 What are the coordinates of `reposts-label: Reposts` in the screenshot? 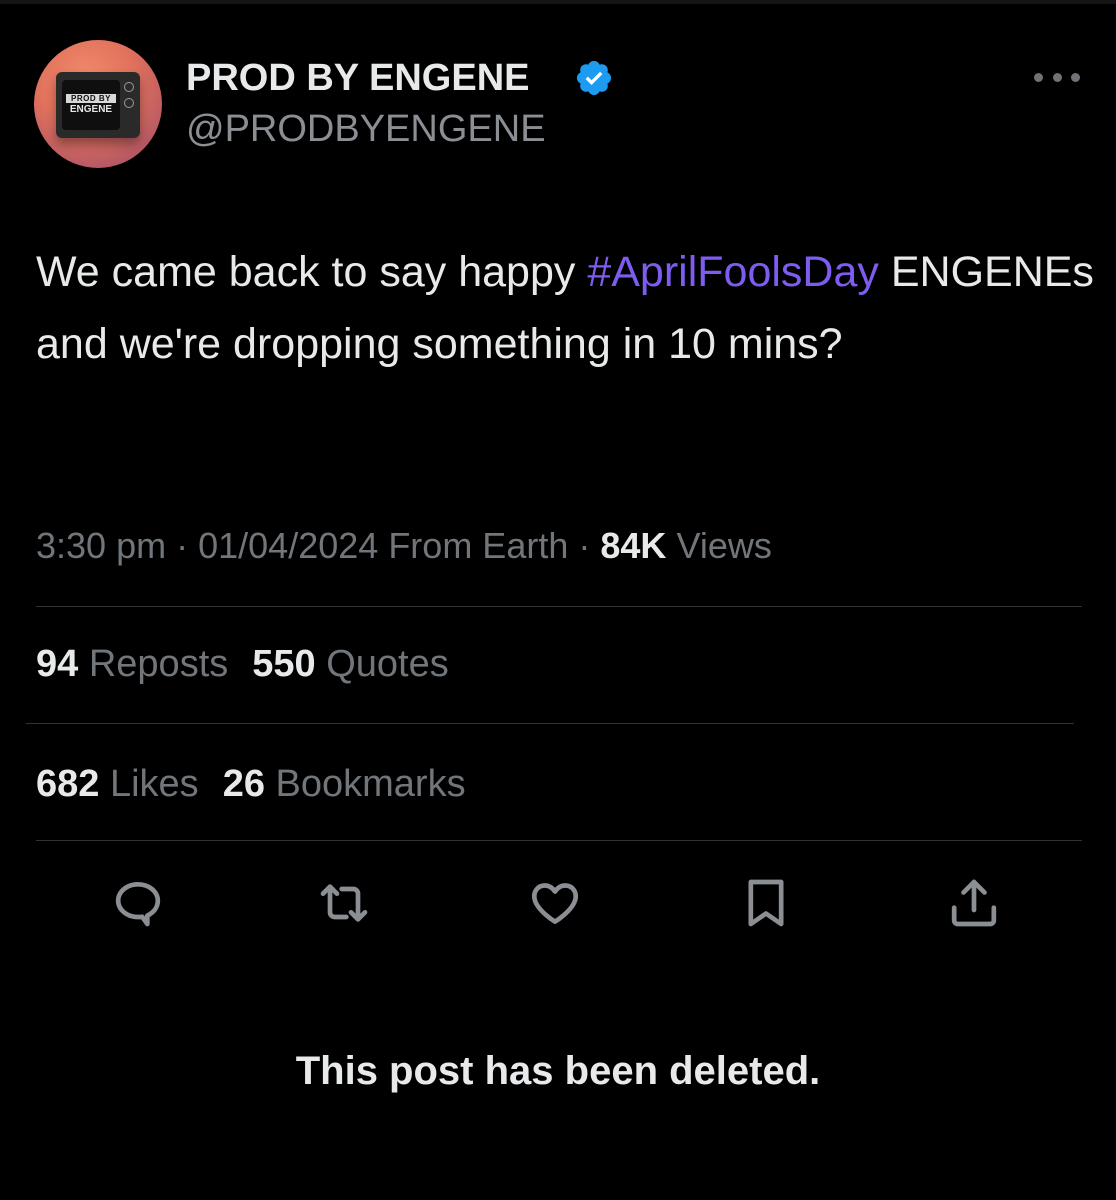 It's located at (158, 664).